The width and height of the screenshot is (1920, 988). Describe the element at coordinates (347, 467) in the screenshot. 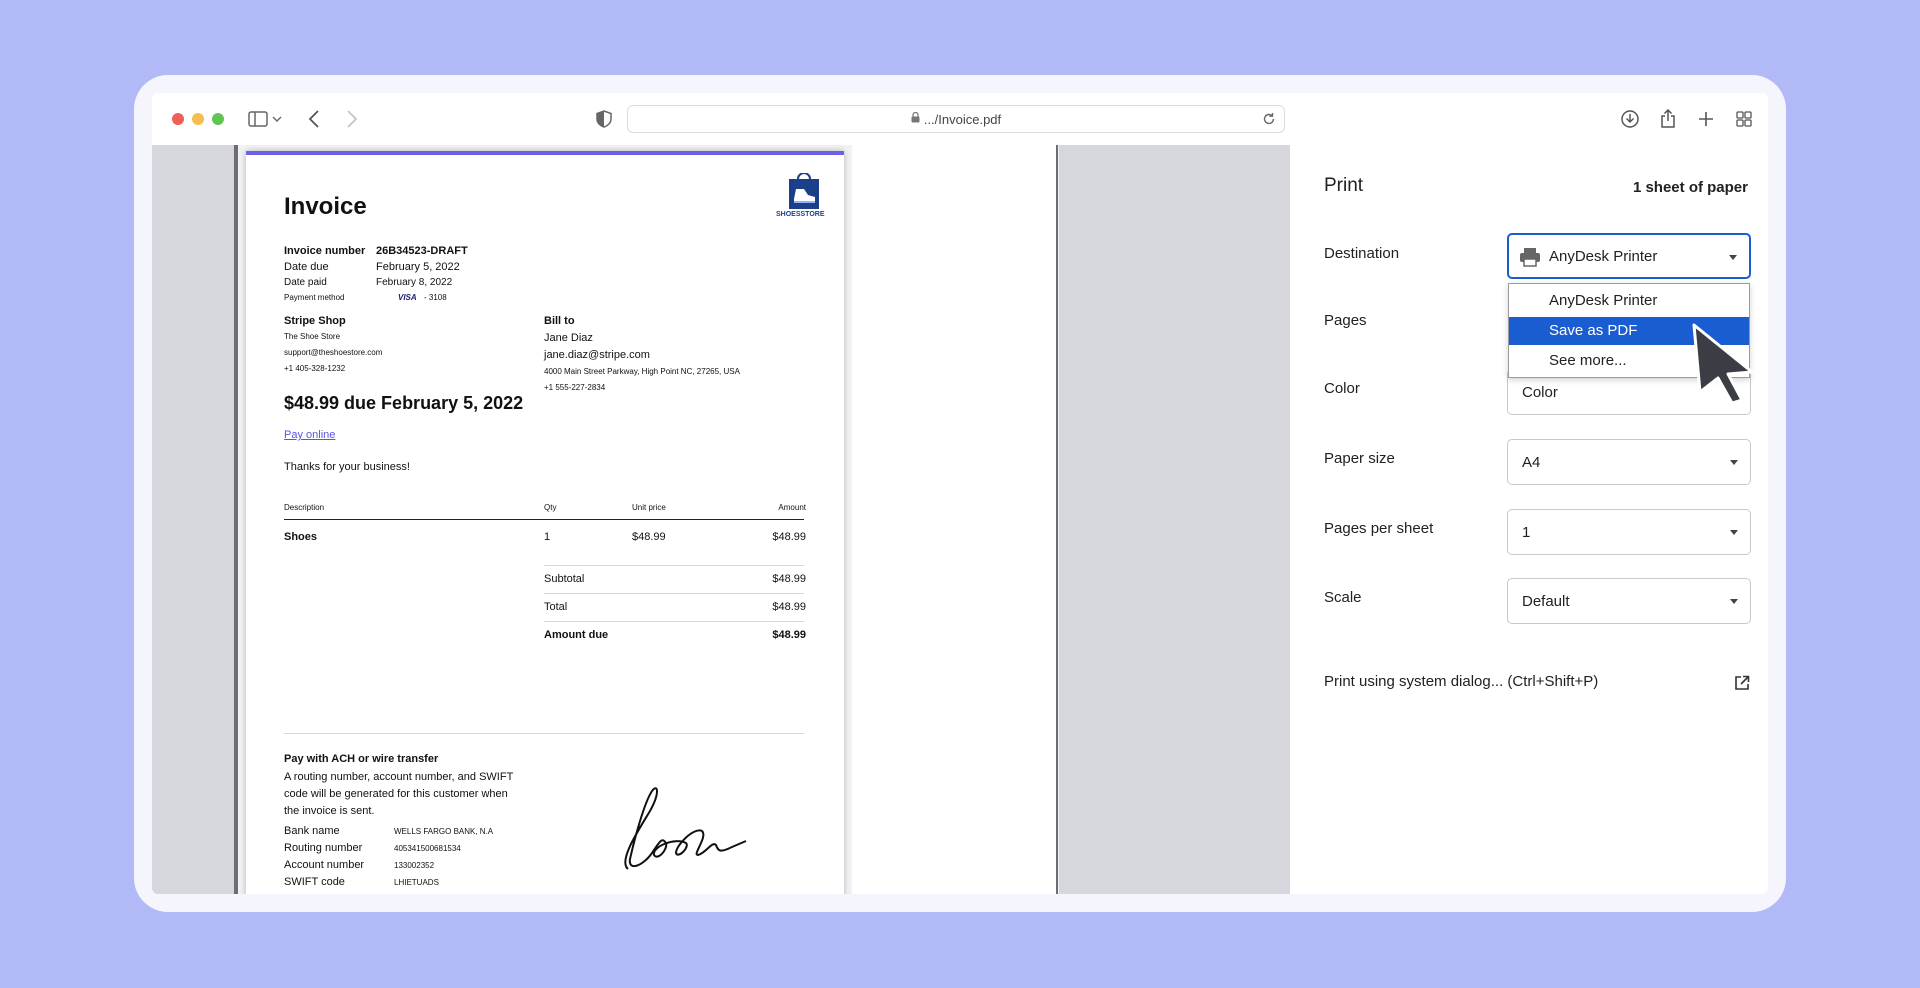

I see `thanks-text: Thanks for your business!` at that location.